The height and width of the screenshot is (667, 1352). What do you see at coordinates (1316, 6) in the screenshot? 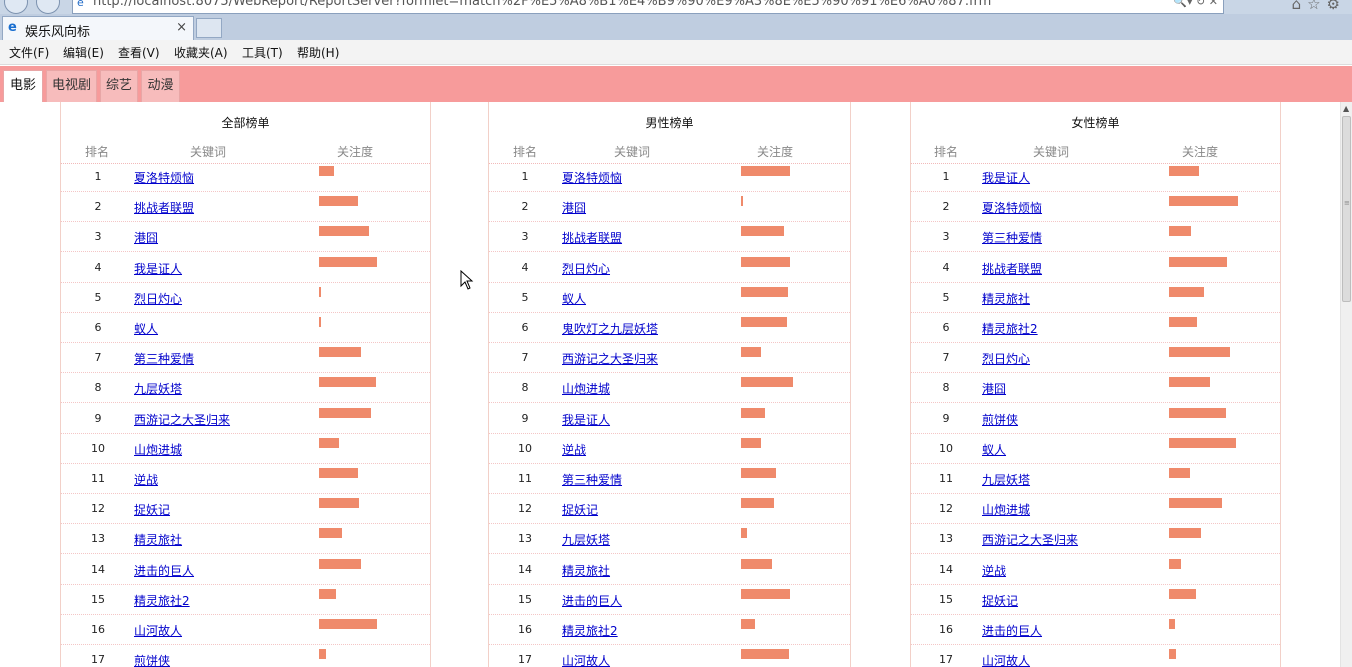
I see `favorites-icon: ☆` at bounding box center [1316, 6].